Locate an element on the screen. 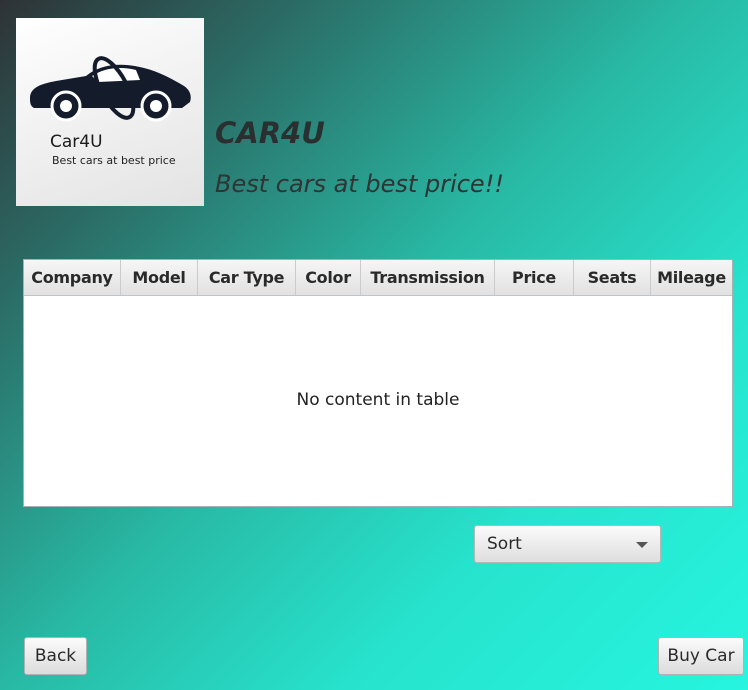  chevron-down-icon is located at coordinates (642, 545).